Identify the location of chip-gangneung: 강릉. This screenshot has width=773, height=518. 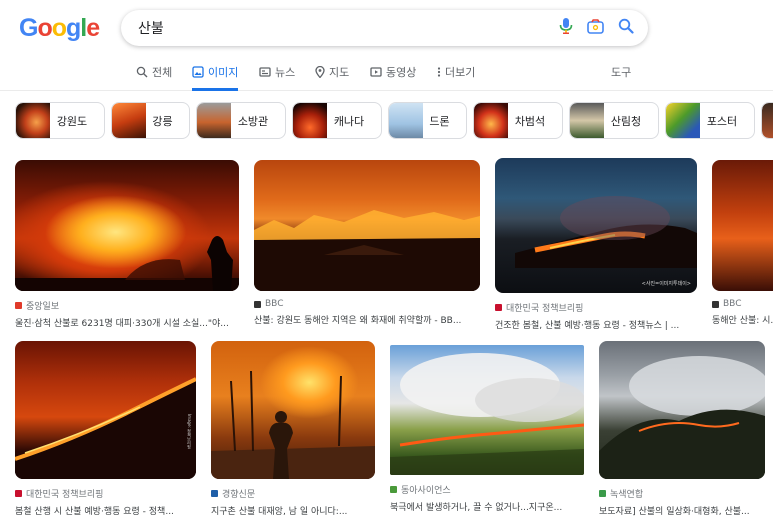
(150, 120).